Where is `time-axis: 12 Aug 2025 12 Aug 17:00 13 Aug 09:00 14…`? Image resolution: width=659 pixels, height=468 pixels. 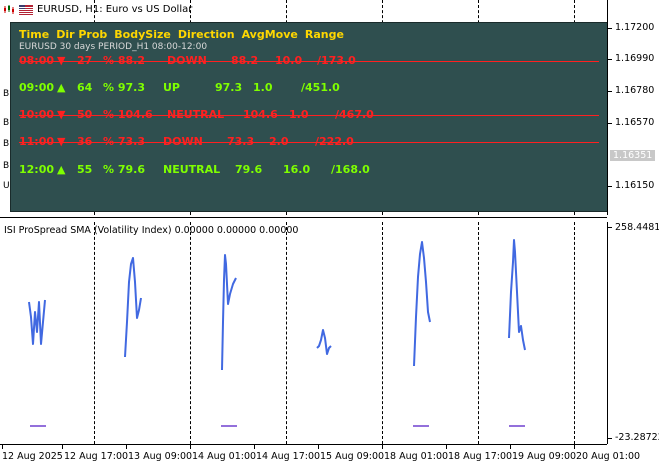
time-axis: 12 Aug 2025 12 Aug 17:00 13 Aug 09:00 14… is located at coordinates (320, 456).